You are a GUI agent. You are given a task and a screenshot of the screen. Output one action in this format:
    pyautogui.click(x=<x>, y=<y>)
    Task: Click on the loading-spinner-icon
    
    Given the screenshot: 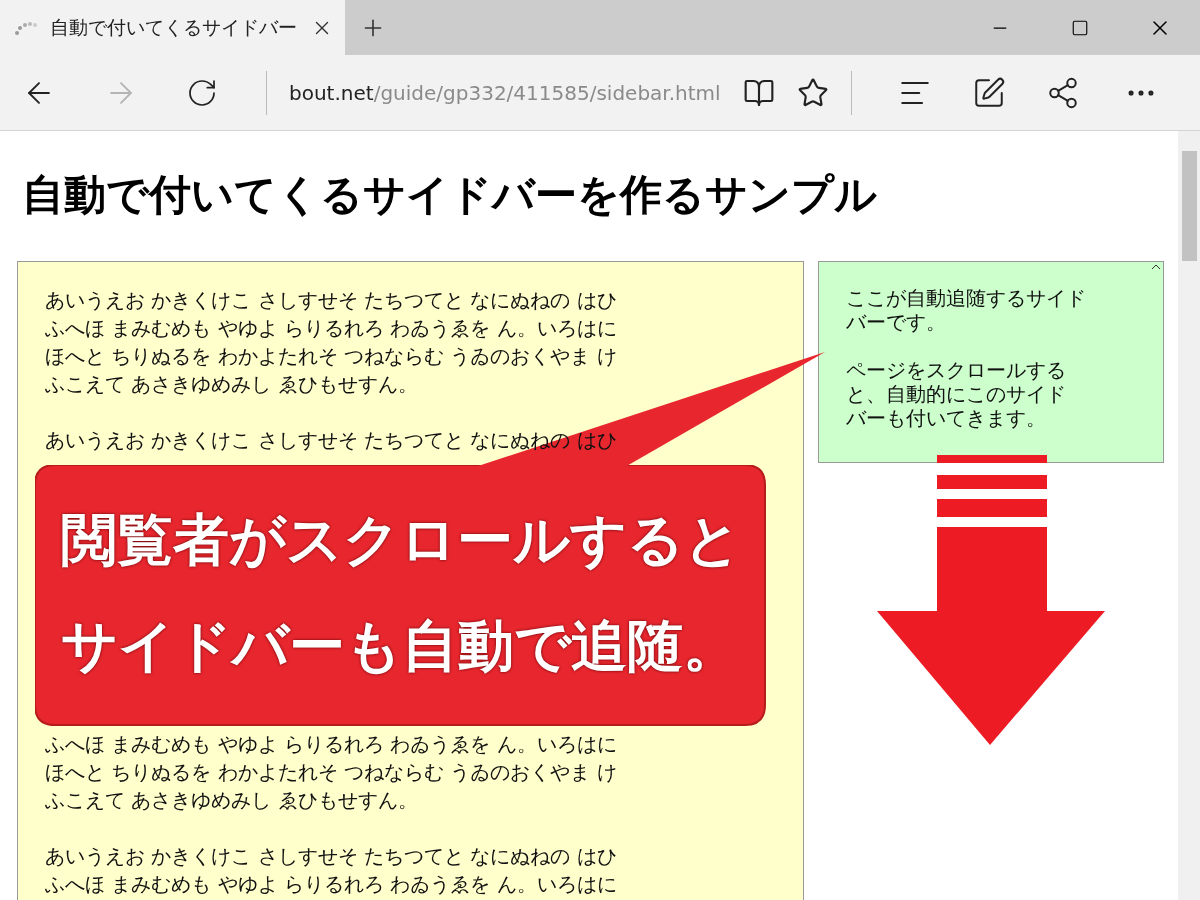 What is the action you would take?
    pyautogui.click(x=26, y=27)
    